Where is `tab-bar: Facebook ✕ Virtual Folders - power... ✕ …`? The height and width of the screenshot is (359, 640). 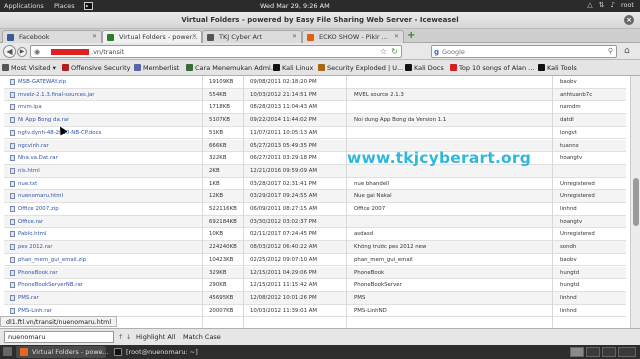 tab-bar: Facebook ✕ Virtual Folders - power... ✕ … is located at coordinates (320, 36).